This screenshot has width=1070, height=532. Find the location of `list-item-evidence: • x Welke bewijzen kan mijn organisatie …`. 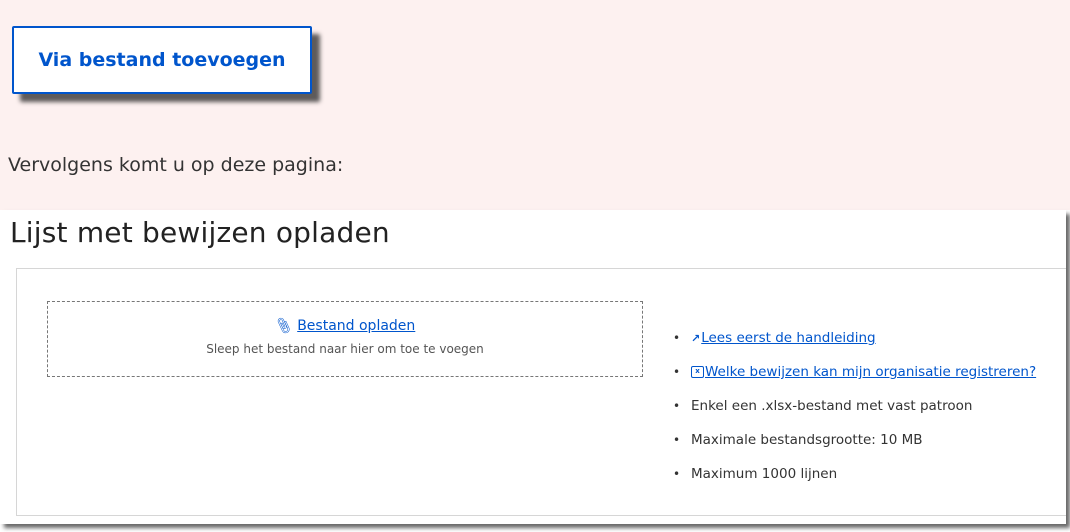

list-item-evidence: • x Welke bewijzen kan mijn organisatie … is located at coordinates (868, 372).